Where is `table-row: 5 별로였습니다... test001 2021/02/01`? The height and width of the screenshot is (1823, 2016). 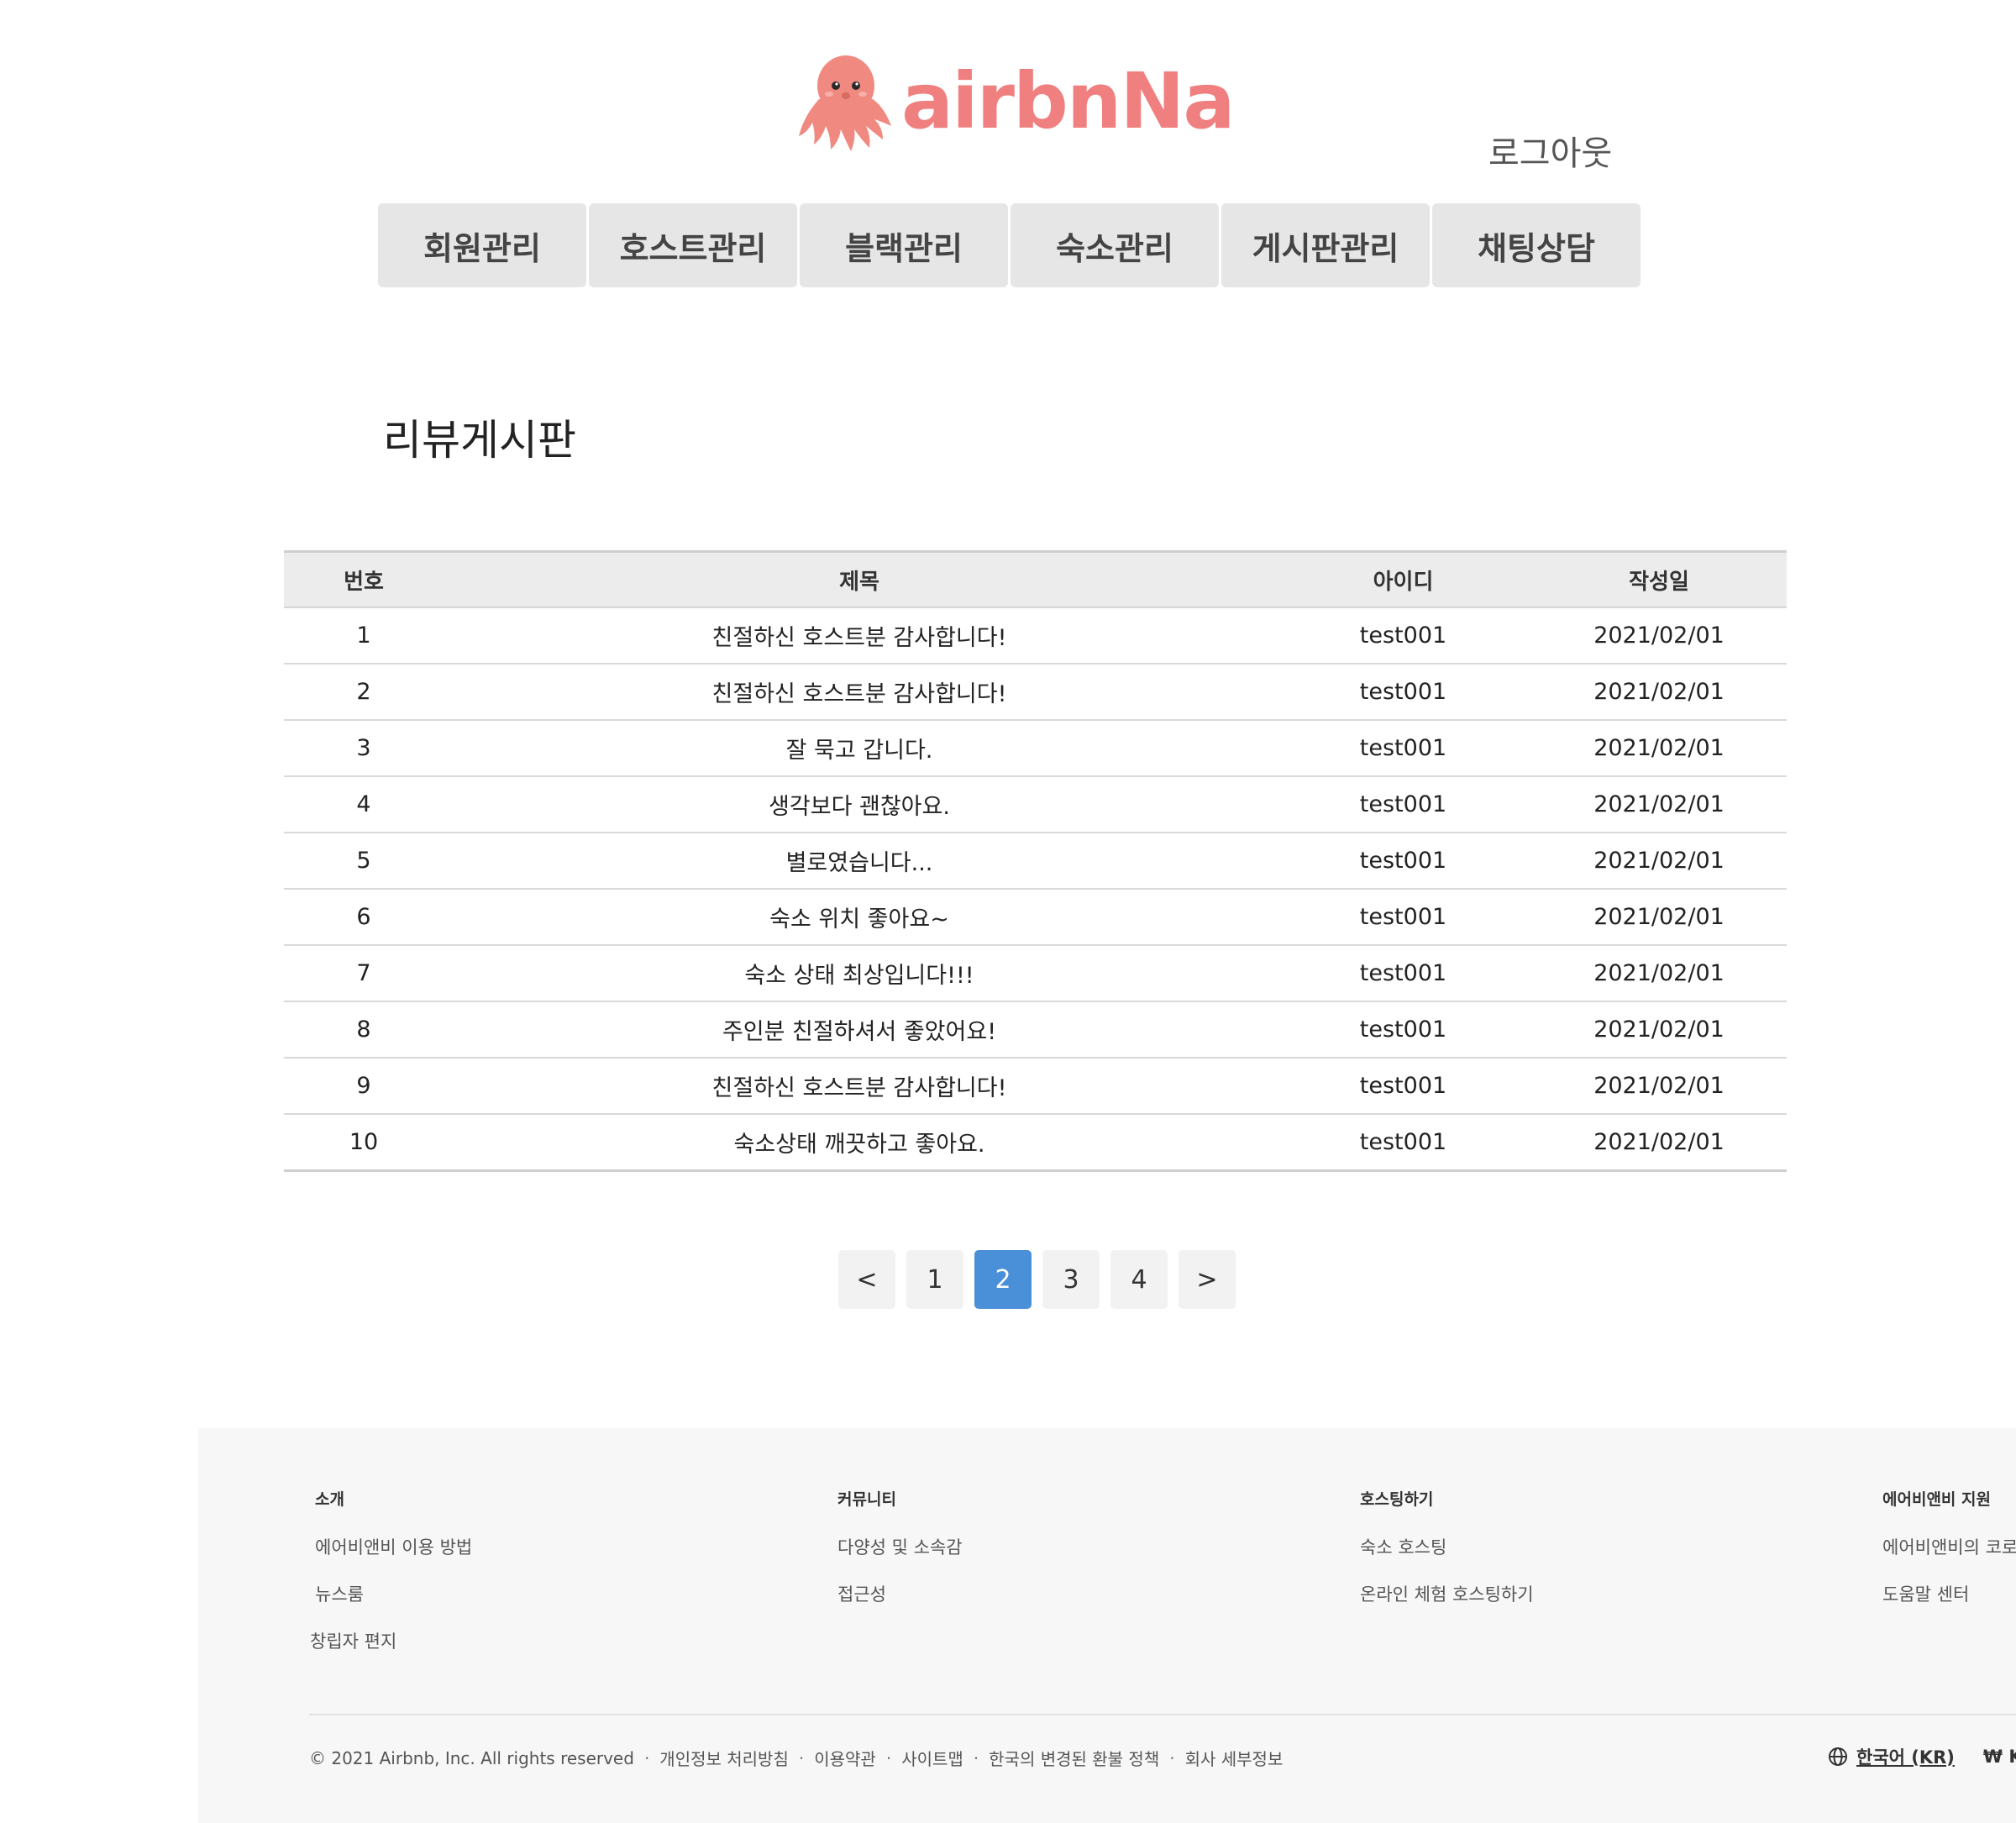 table-row: 5 별로였습니다... test001 2021/02/01 is located at coordinates (1035, 861).